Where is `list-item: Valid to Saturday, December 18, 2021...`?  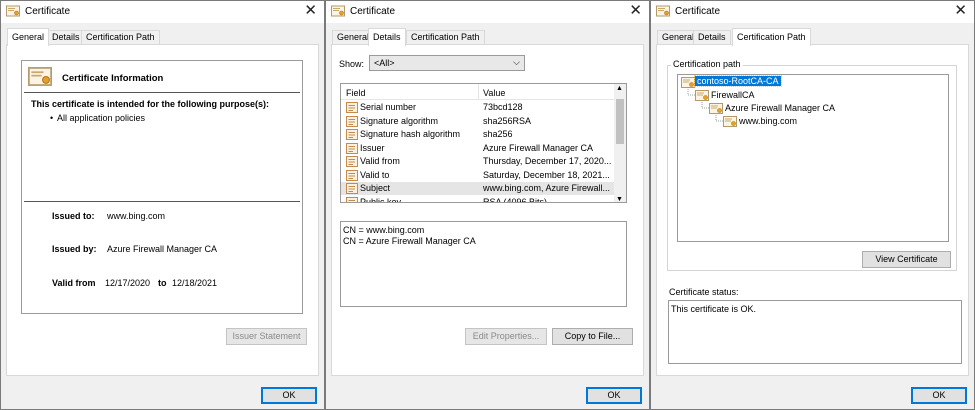
list-item: Valid to Saturday, December 18, 2021... is located at coordinates (477, 175).